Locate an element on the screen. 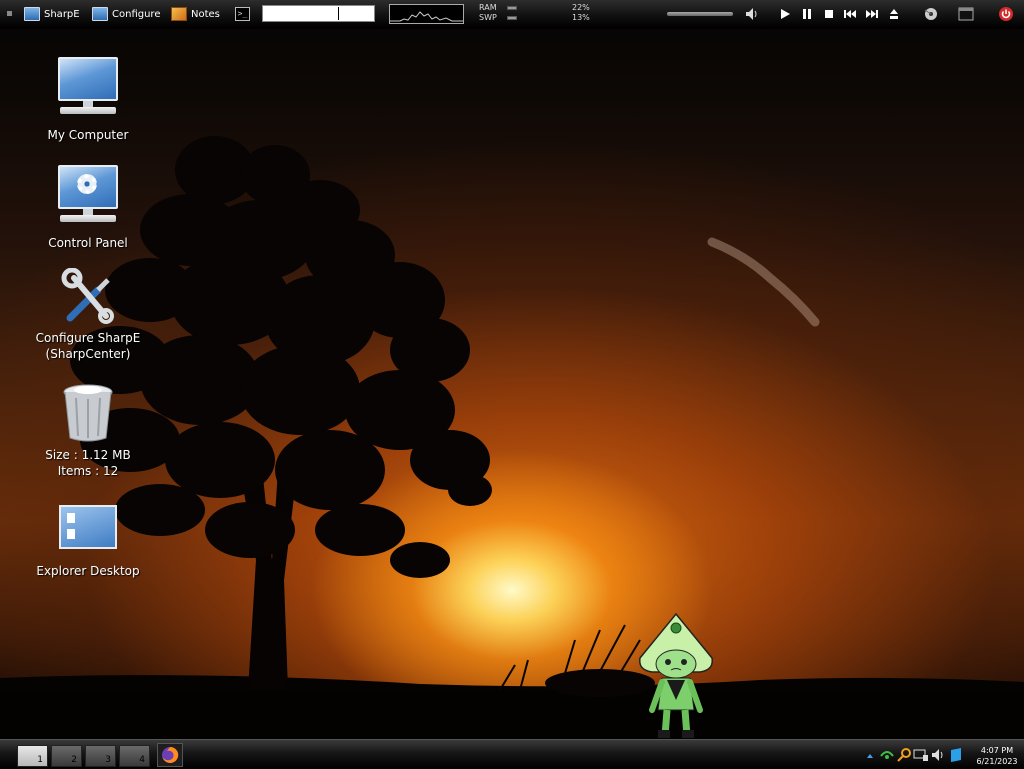 The image size is (1024, 769). configure-button: Configure is located at coordinates (126, 14).